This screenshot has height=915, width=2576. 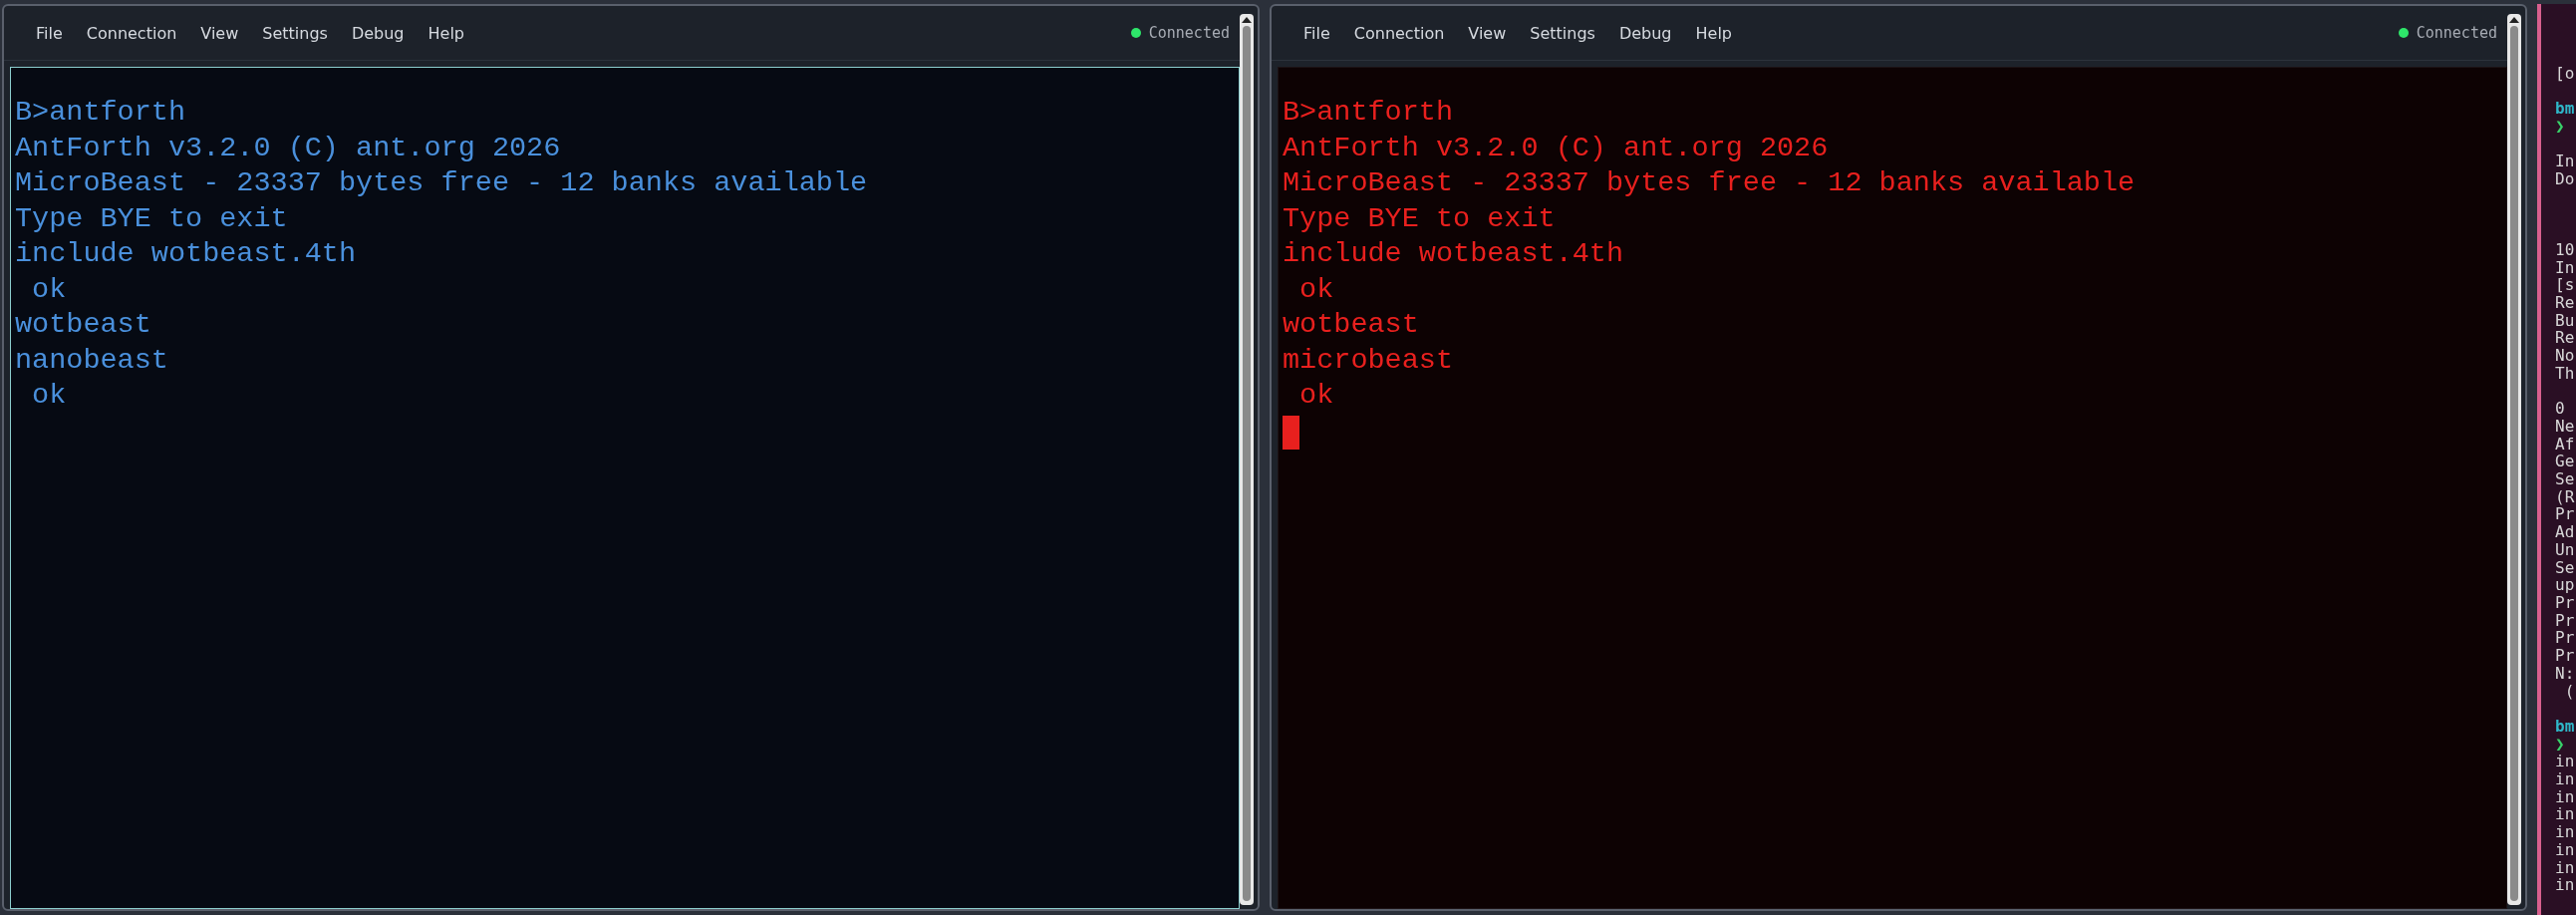 I want to click on terminal-line: No, so click(x=2565, y=356).